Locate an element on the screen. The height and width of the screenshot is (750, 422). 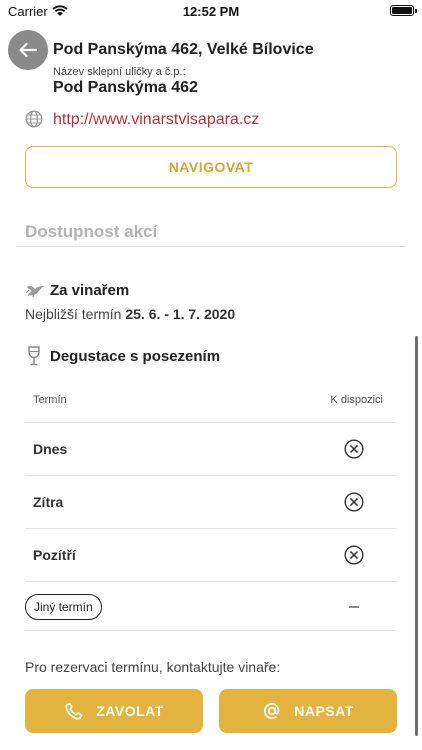
write-button: NAPSAT is located at coordinates (308, 711).